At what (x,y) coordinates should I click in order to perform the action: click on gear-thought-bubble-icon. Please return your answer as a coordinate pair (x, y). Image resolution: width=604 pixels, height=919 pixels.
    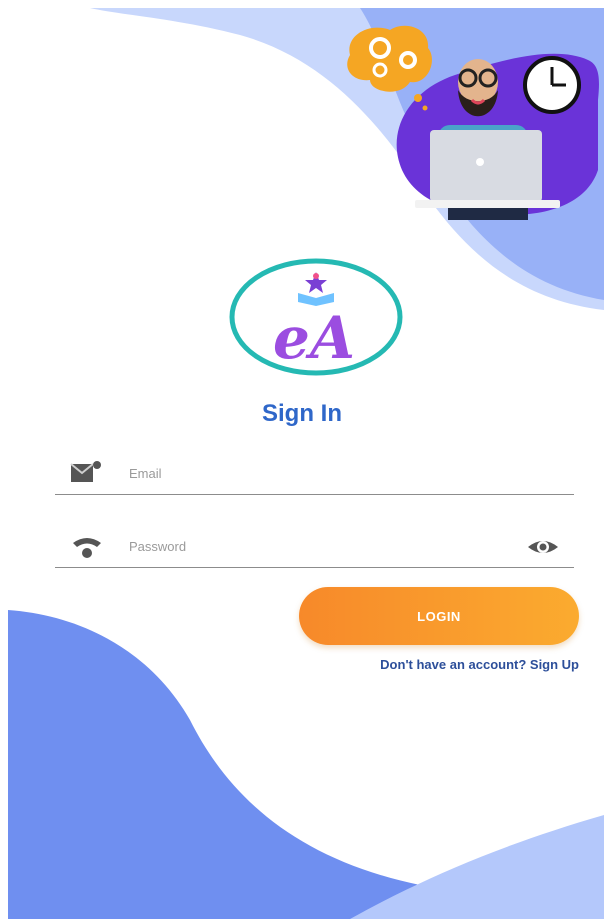
    Looking at the image, I should click on (389, 68).